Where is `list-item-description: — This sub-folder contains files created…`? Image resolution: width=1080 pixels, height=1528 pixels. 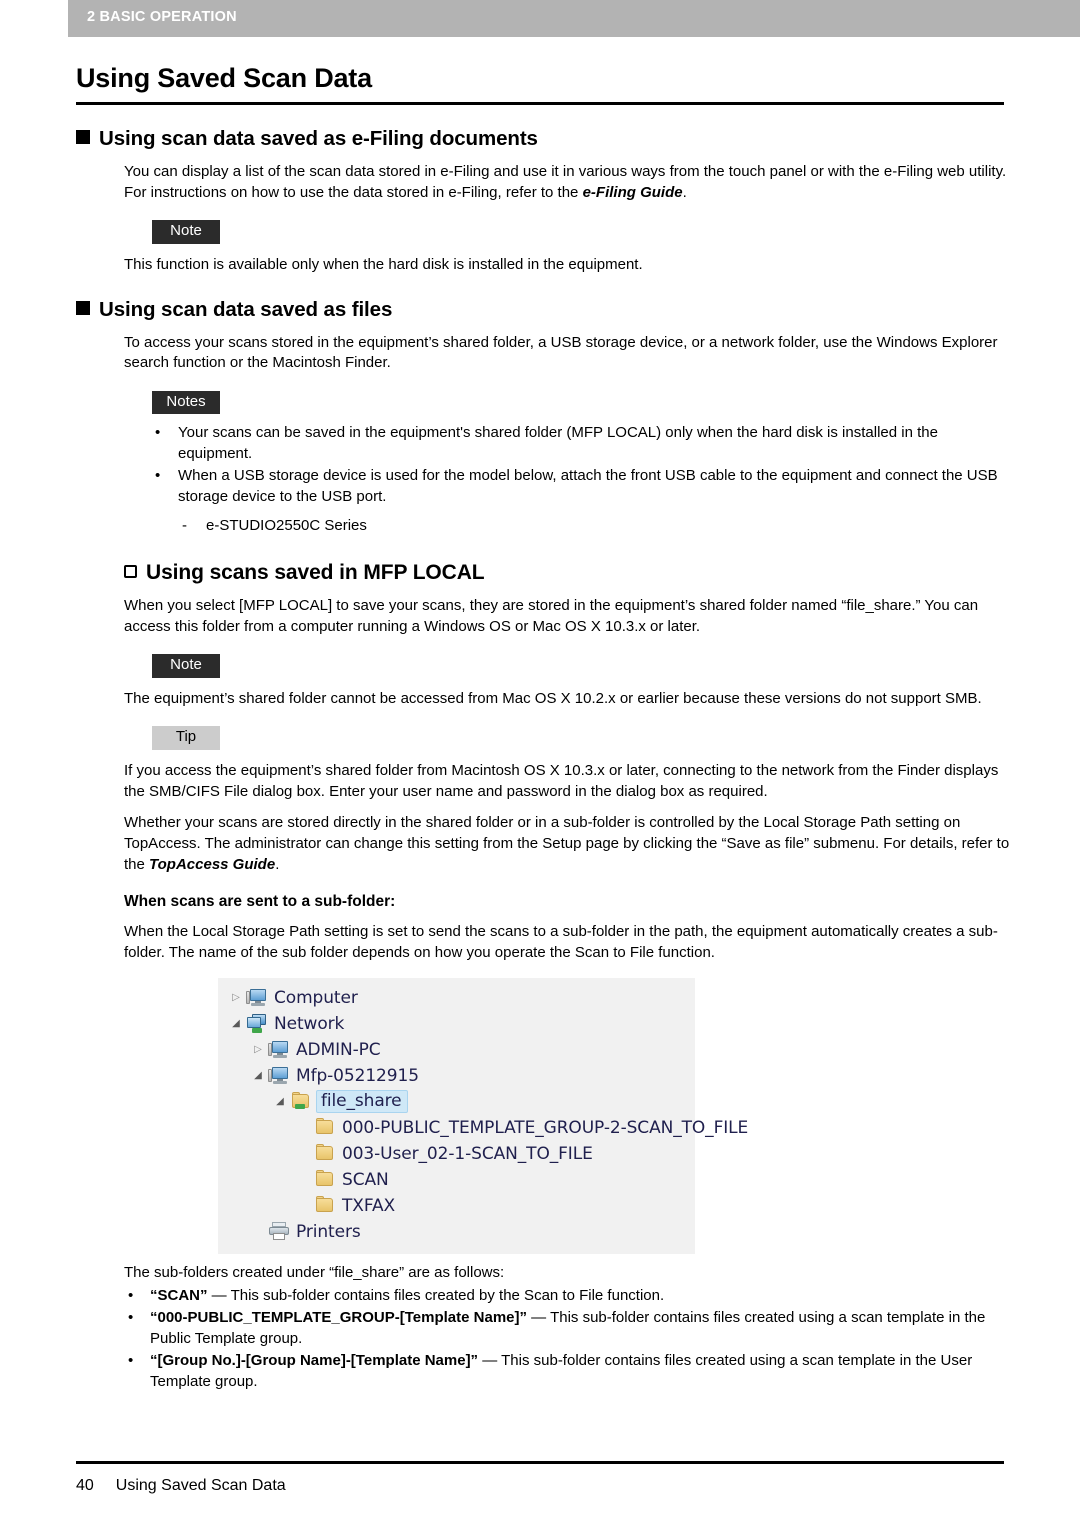 list-item-description: — This sub-folder contains files created… is located at coordinates (436, 1296).